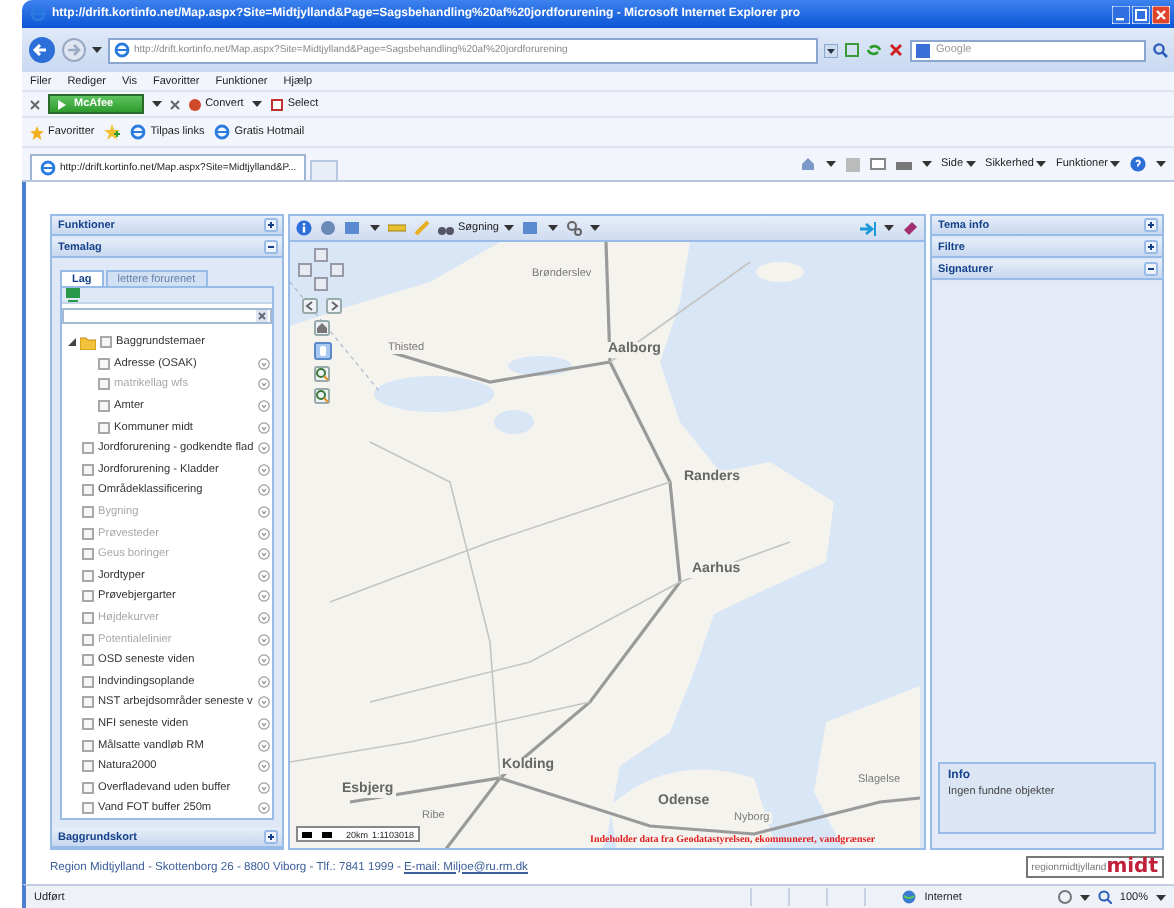 The width and height of the screenshot is (1174, 908). I want to click on layer-tool-icon, so click(73, 295).